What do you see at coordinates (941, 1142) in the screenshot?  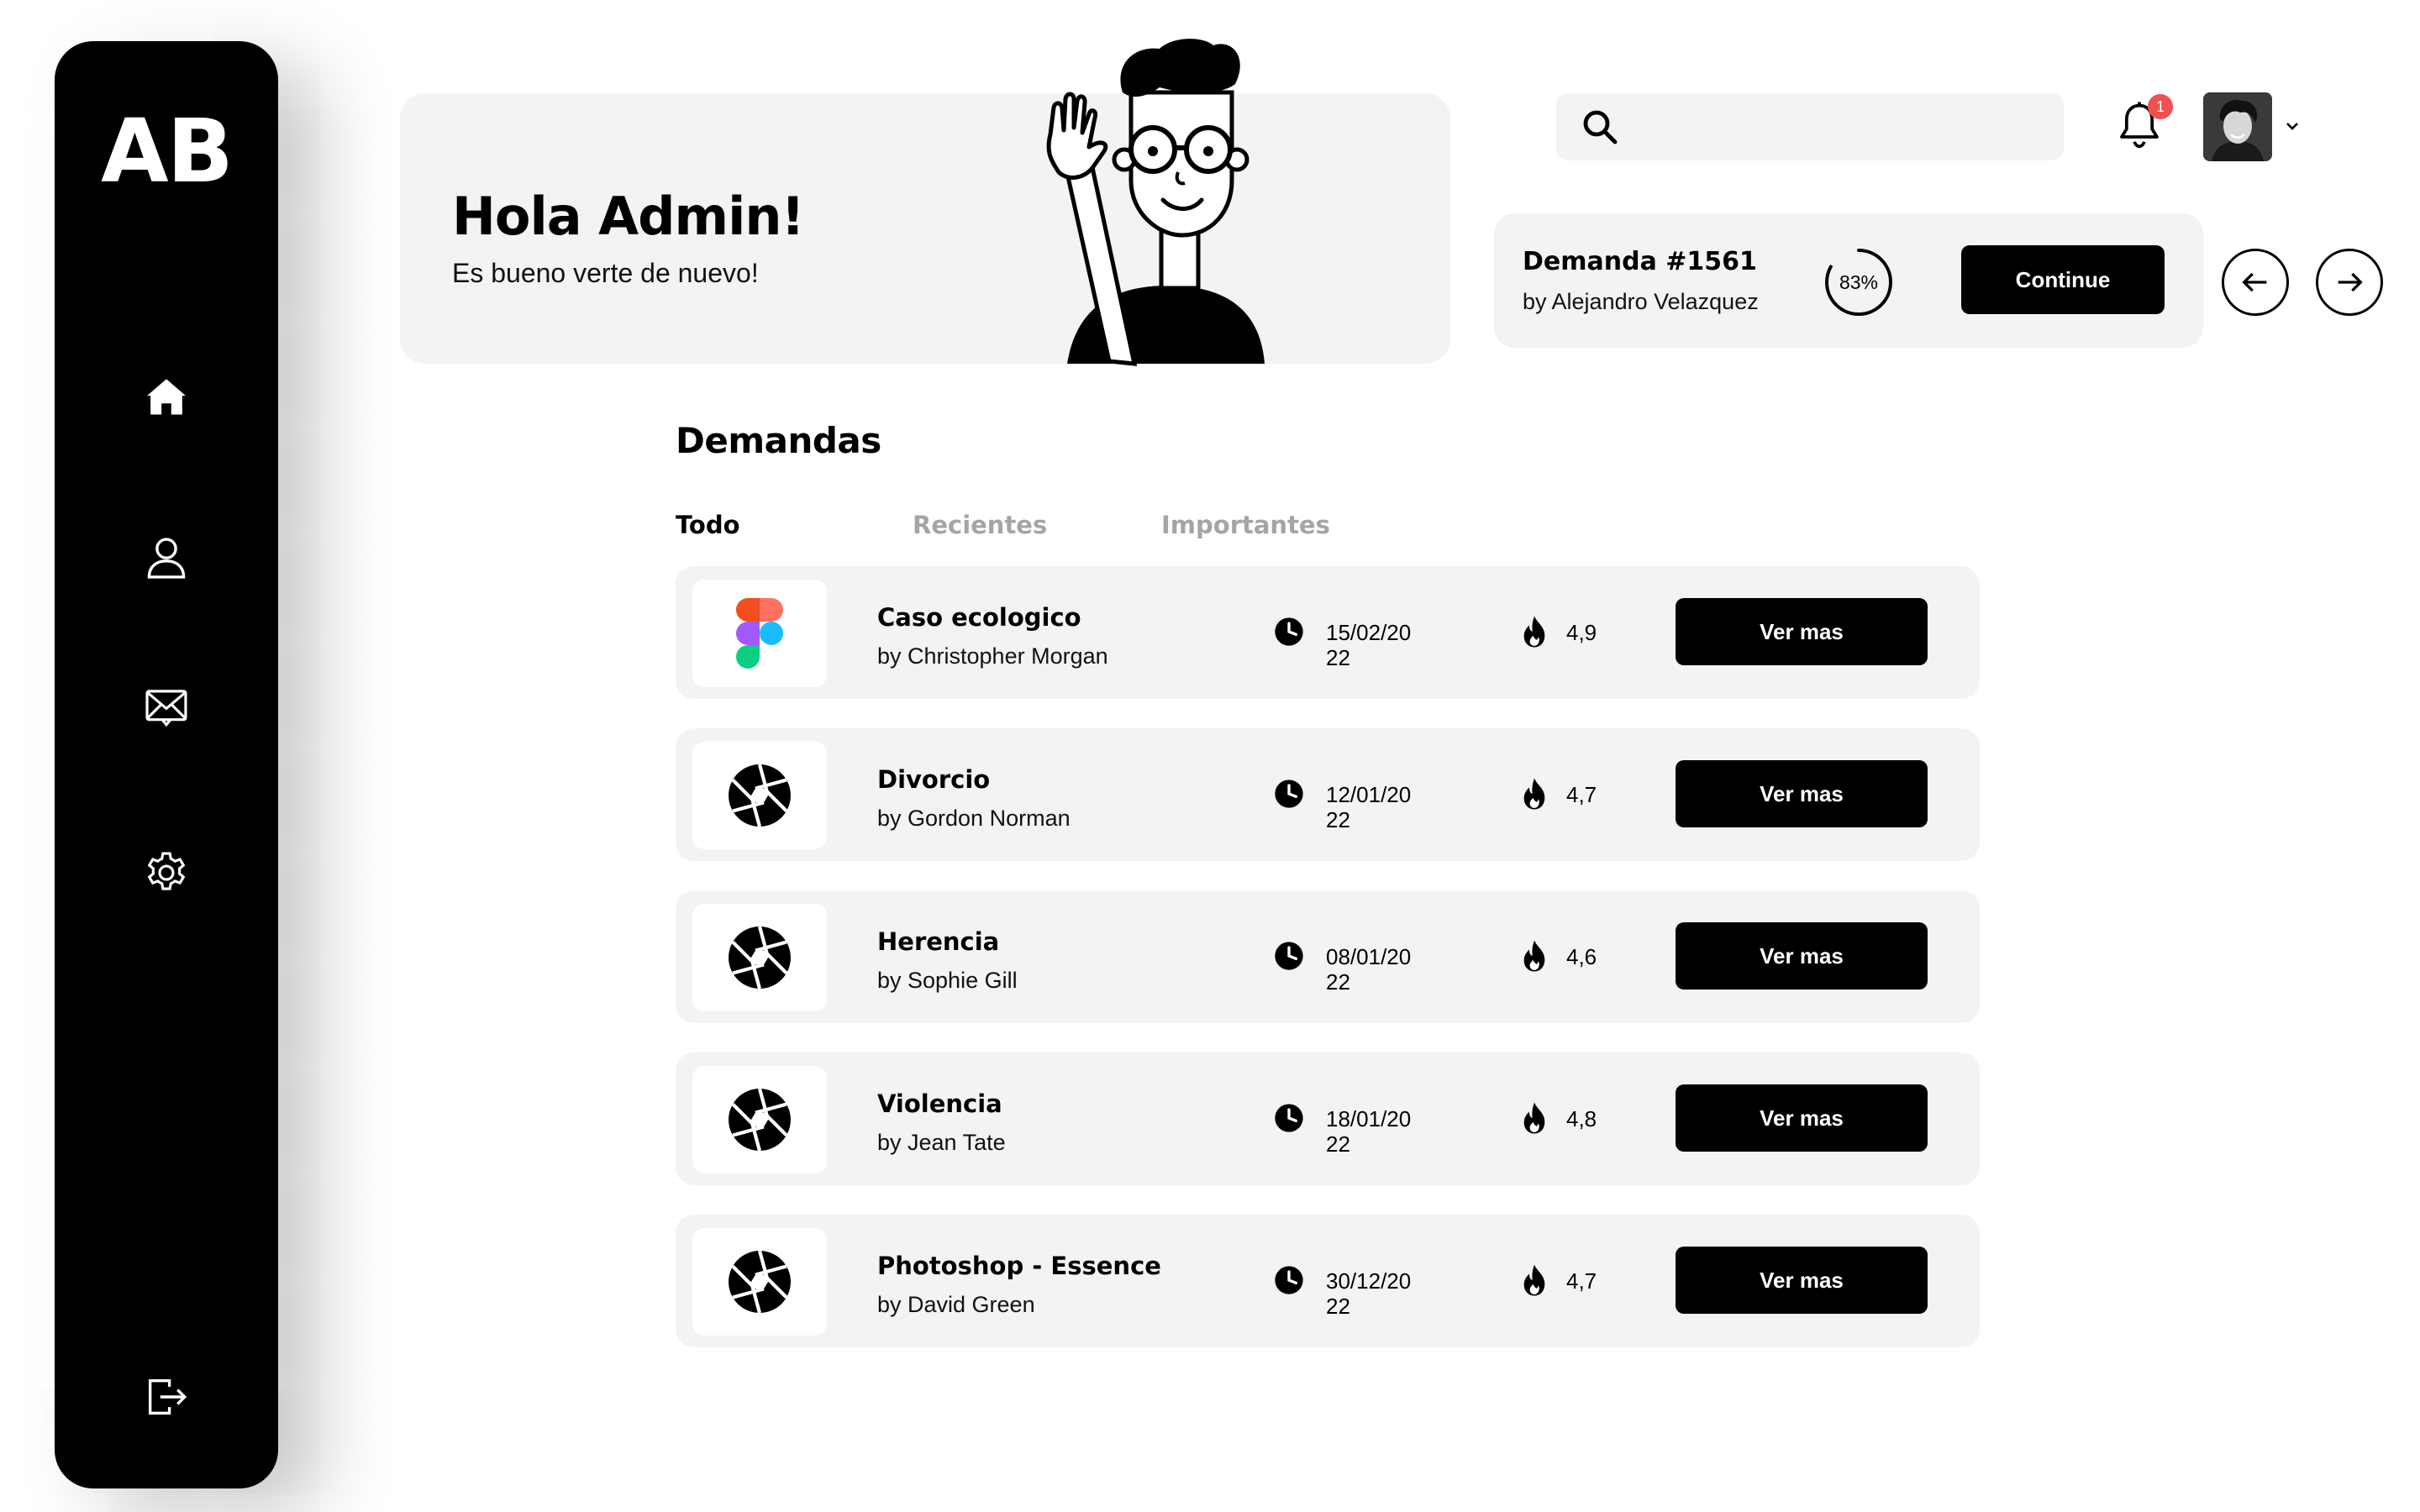 I see `demand-author: by Jean Tate` at bounding box center [941, 1142].